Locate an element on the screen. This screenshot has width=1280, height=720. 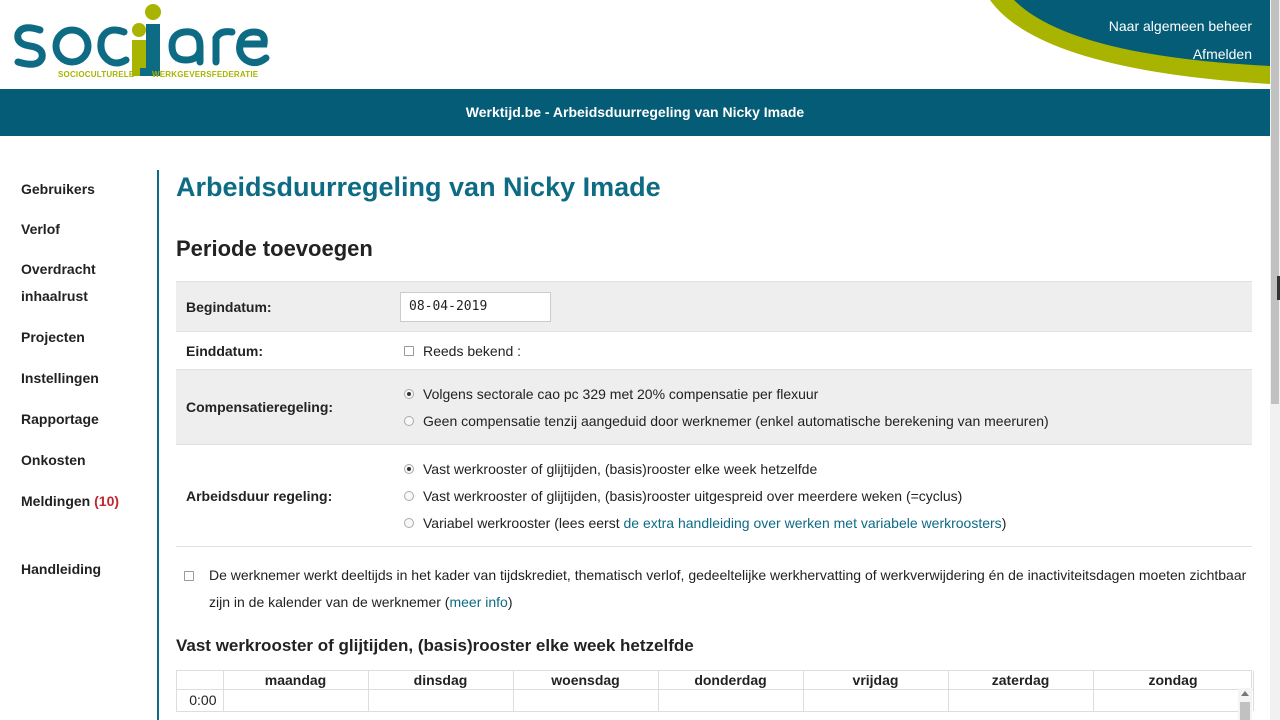
schedule-time-row: 0:00 is located at coordinates (715, 700).